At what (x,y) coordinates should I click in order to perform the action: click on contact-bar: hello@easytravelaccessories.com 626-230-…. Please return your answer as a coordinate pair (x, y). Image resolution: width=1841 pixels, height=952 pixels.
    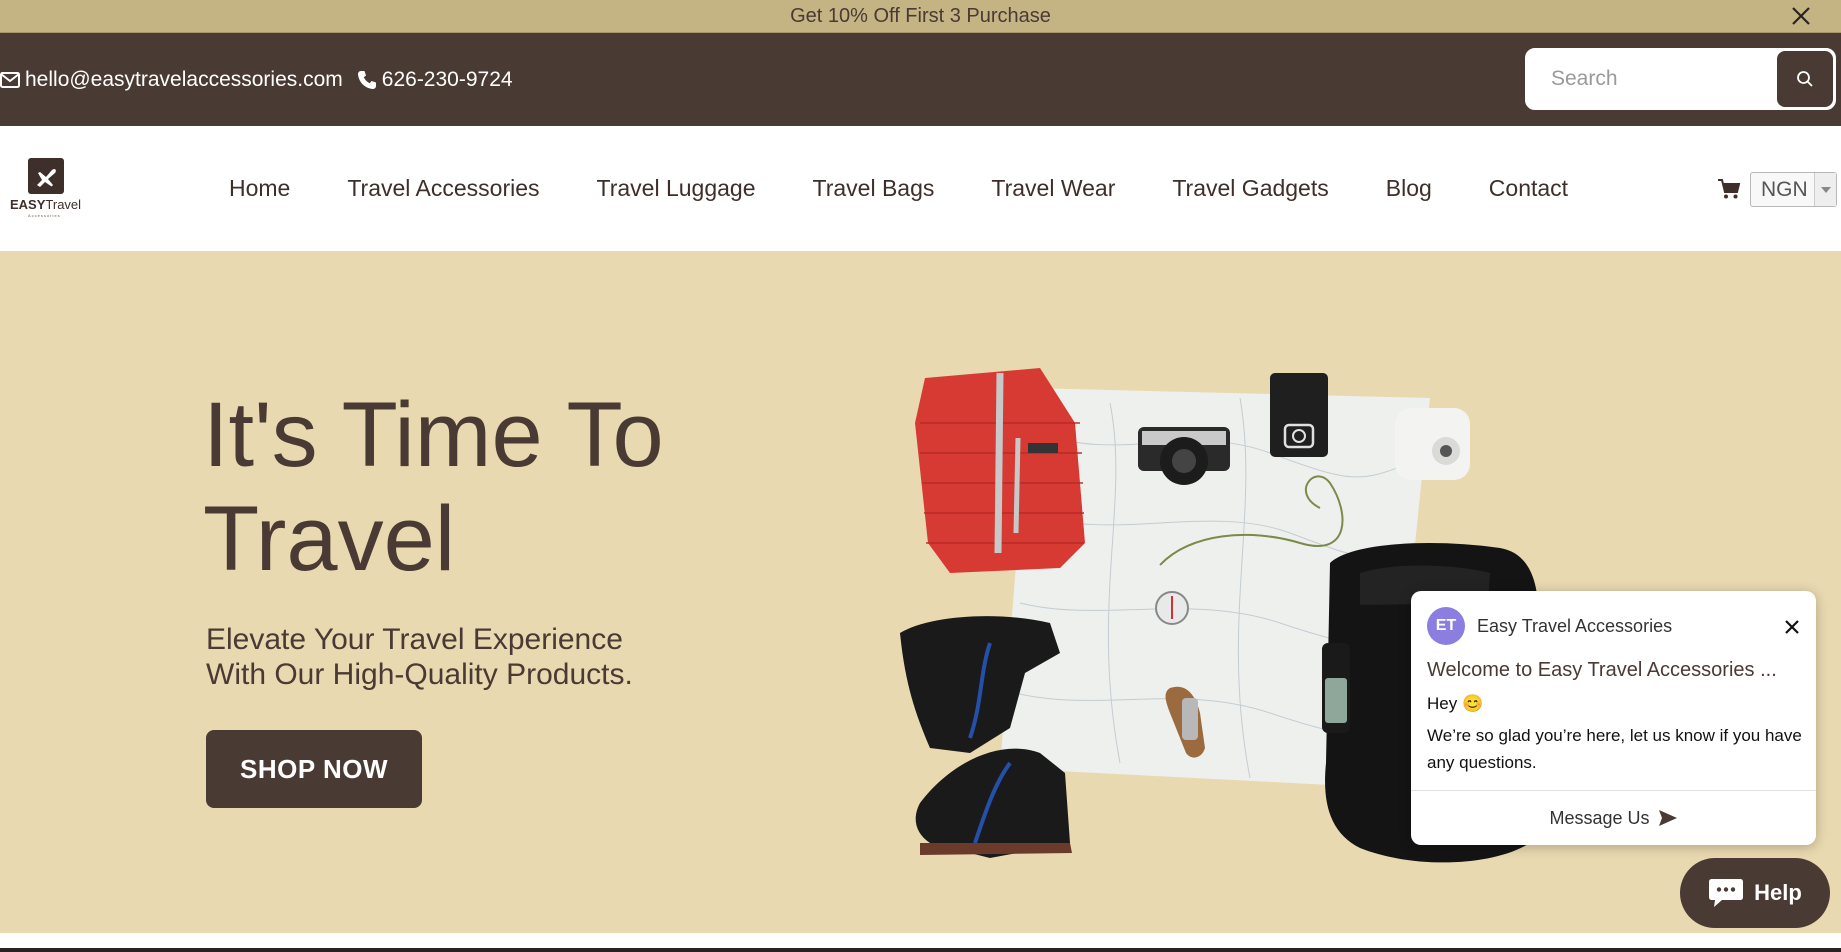
    Looking at the image, I should click on (920, 79).